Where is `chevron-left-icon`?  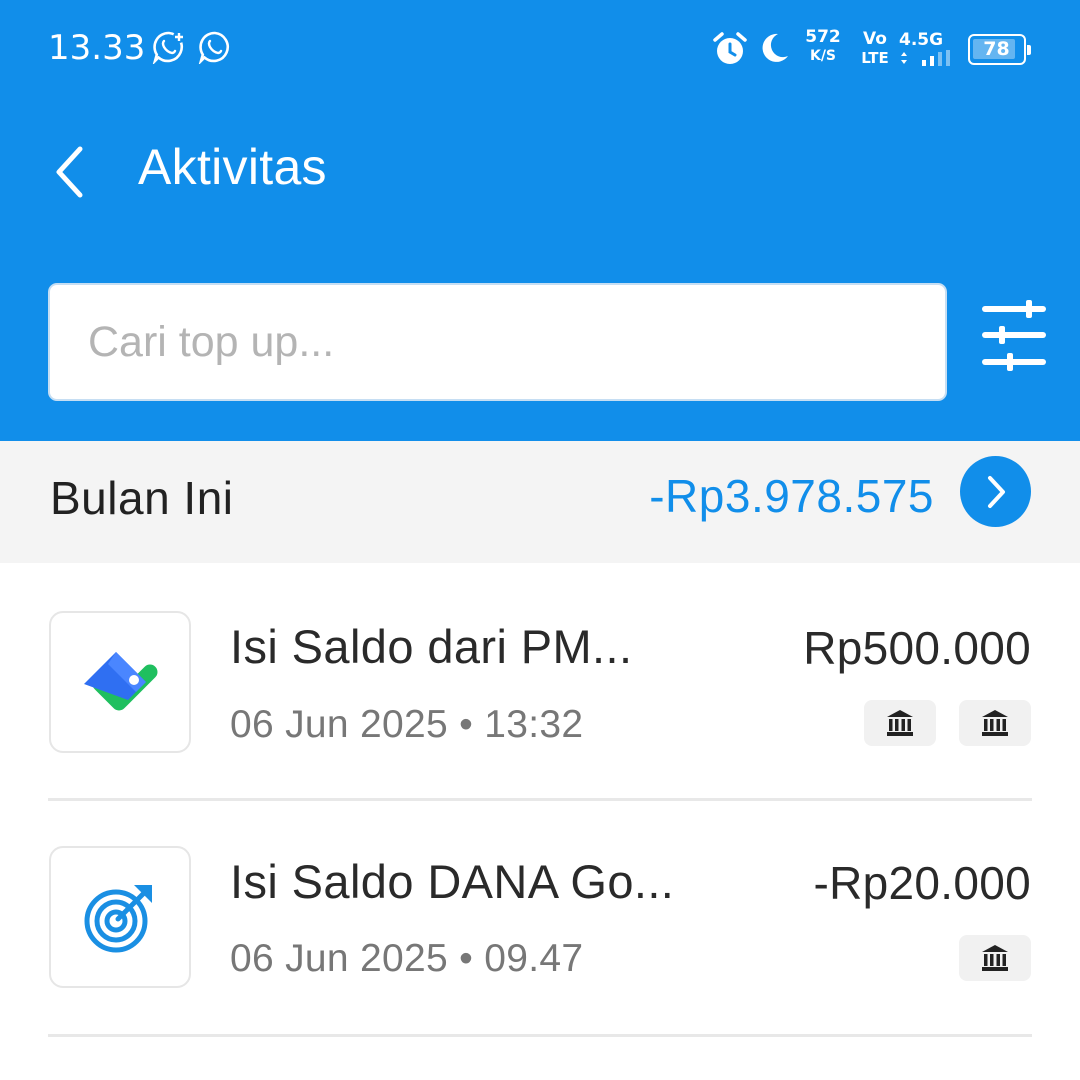 chevron-left-icon is located at coordinates (69, 172).